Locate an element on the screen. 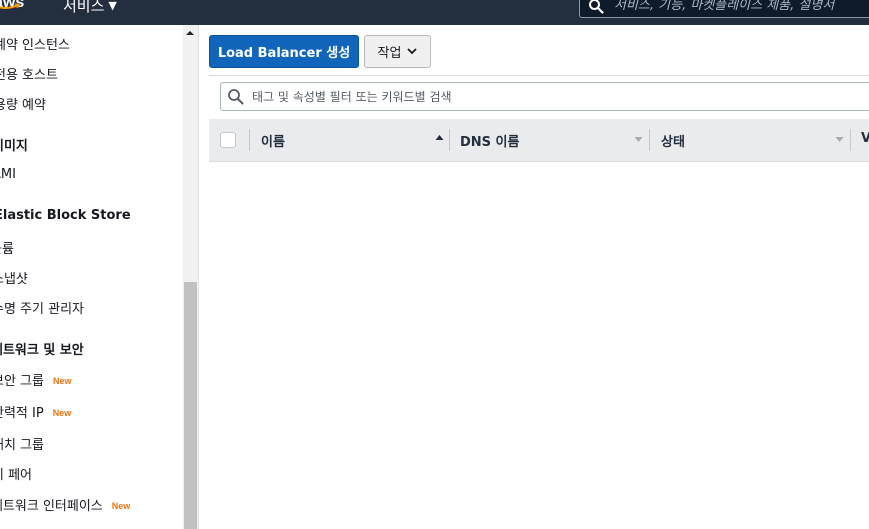  aws-logo: aws is located at coordinates (12, 6).